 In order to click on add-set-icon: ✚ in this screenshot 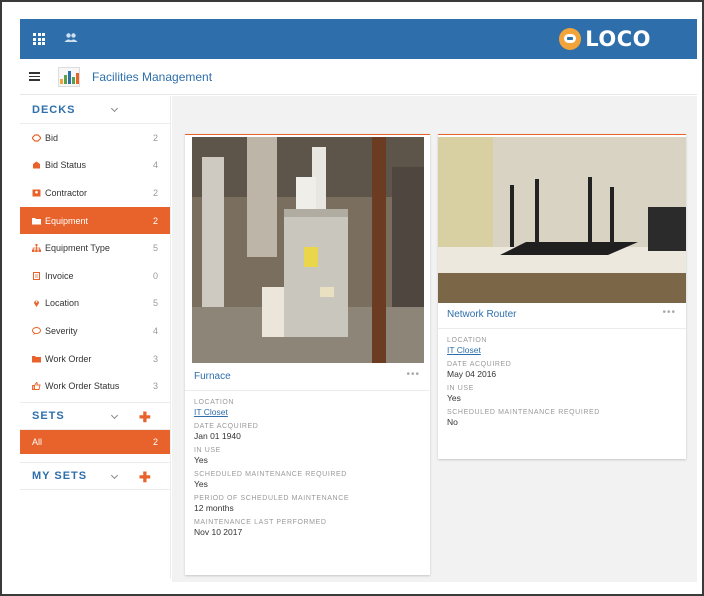, I will do `click(145, 417)`.